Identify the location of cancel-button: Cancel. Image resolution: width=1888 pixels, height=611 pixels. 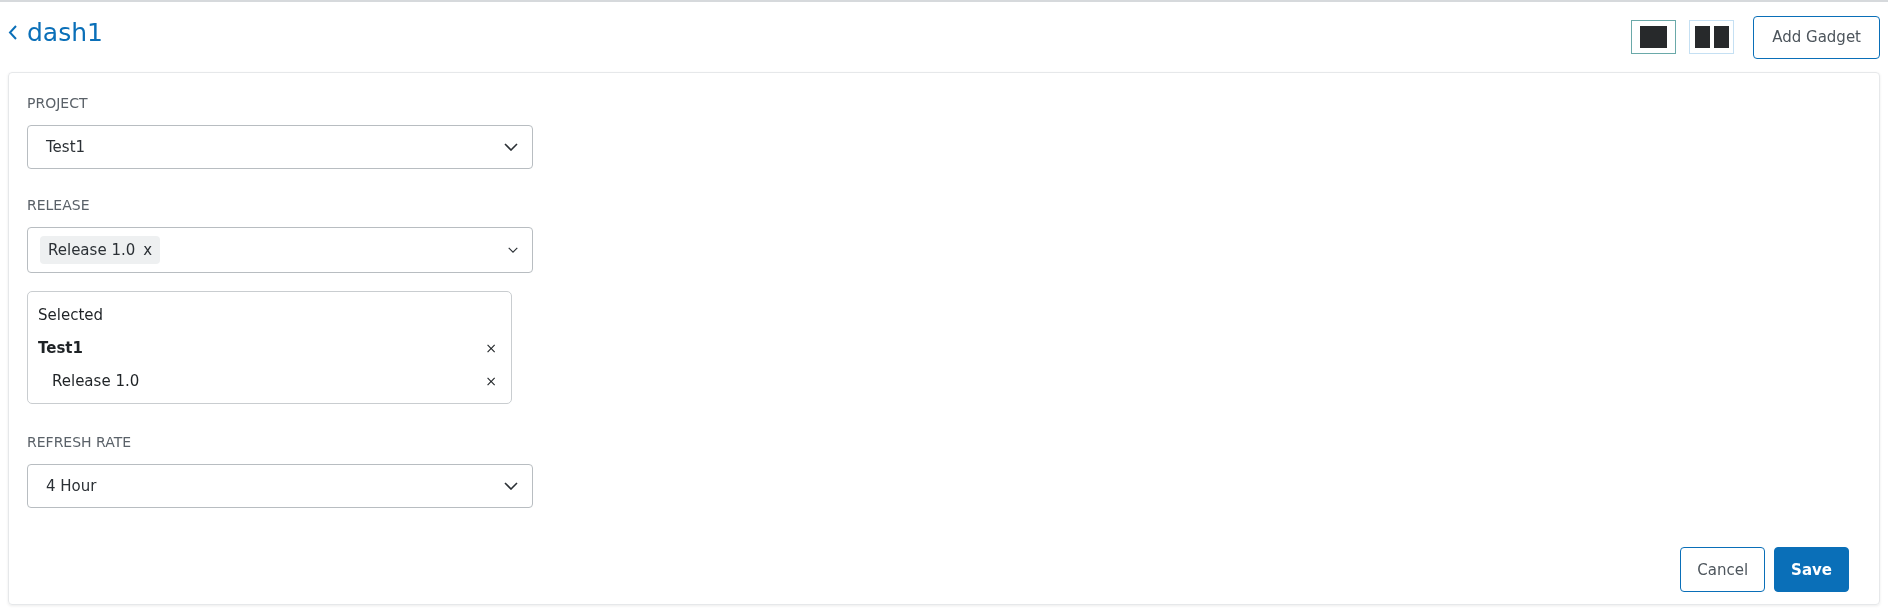
(1723, 569).